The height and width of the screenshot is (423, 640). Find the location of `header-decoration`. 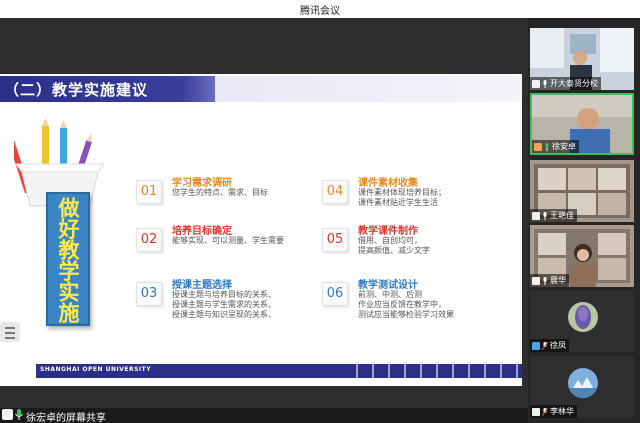

header-decoration is located at coordinates (368, 89).